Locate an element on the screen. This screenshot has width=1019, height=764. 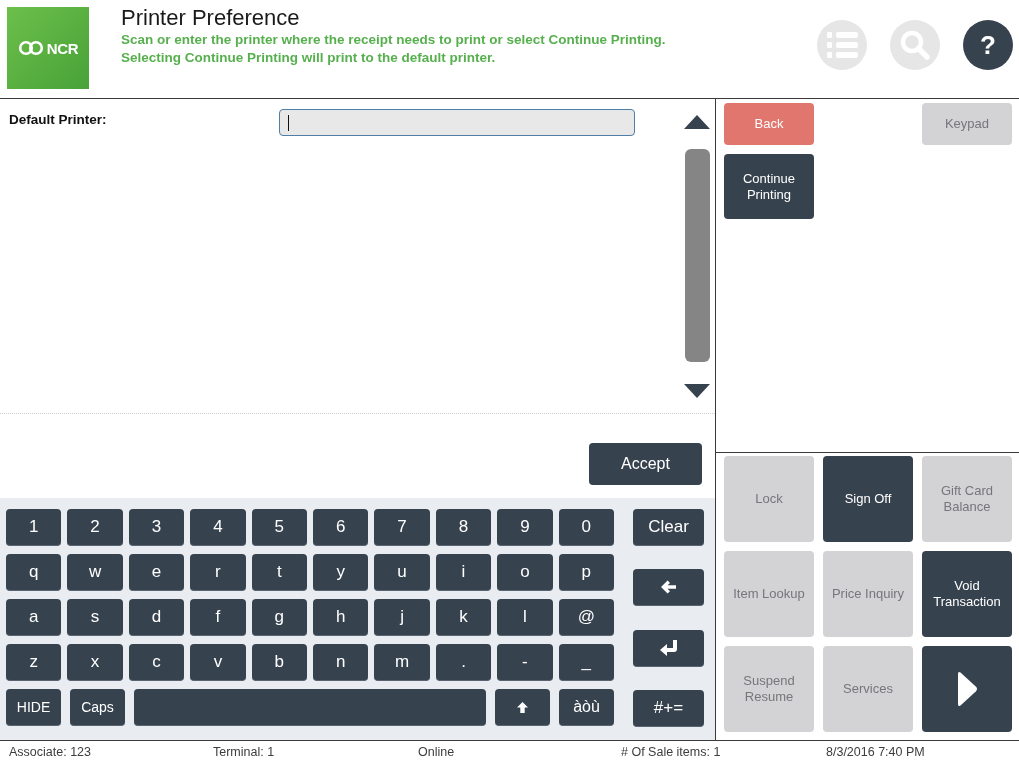
status-text: Online is located at coordinates (436, 752).